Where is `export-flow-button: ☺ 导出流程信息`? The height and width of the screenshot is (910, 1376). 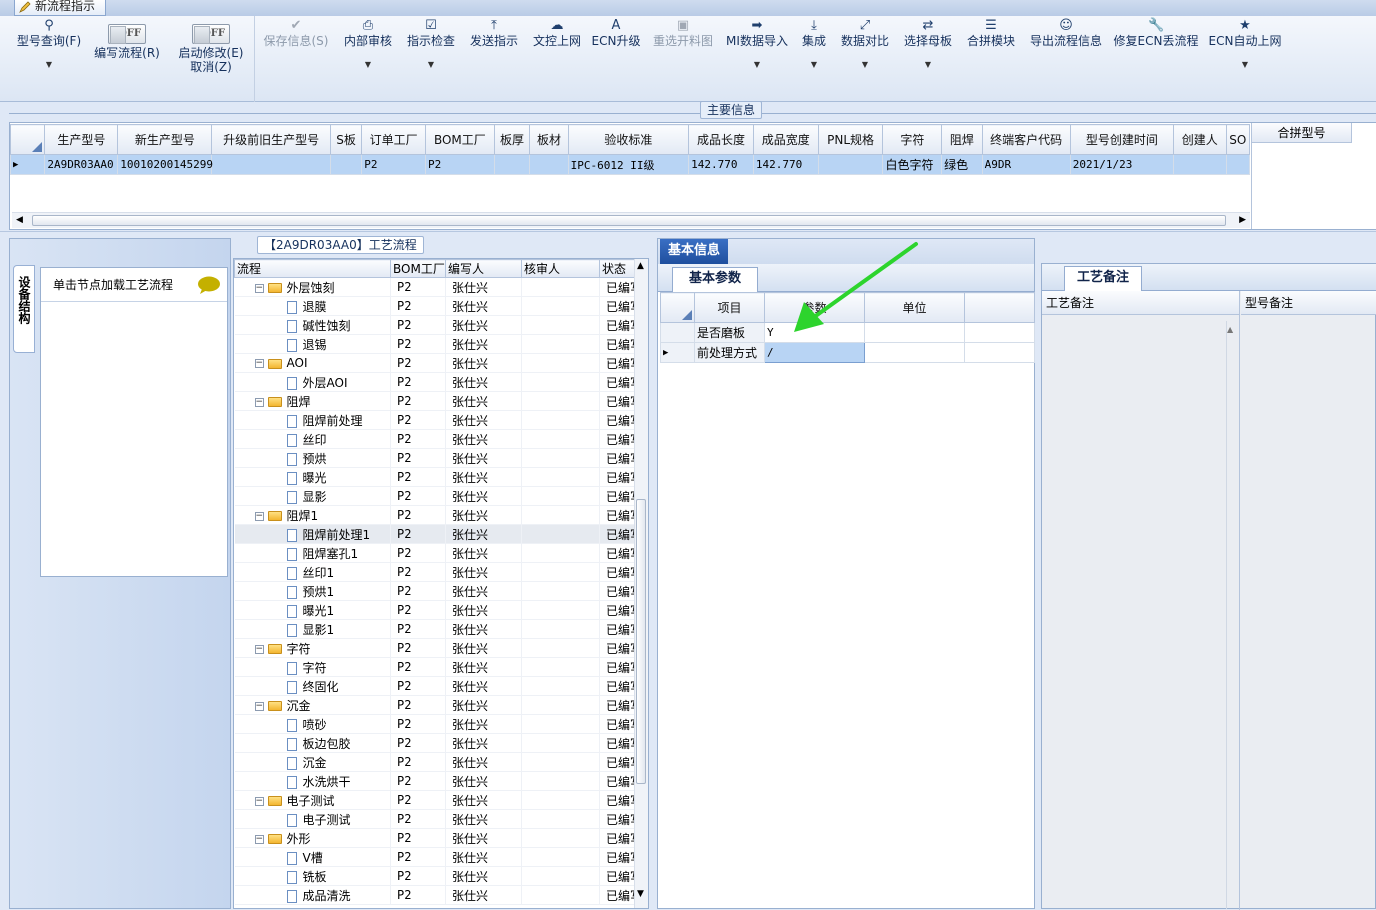 export-flow-button: ☺ 导出流程信息 is located at coordinates (1066, 59).